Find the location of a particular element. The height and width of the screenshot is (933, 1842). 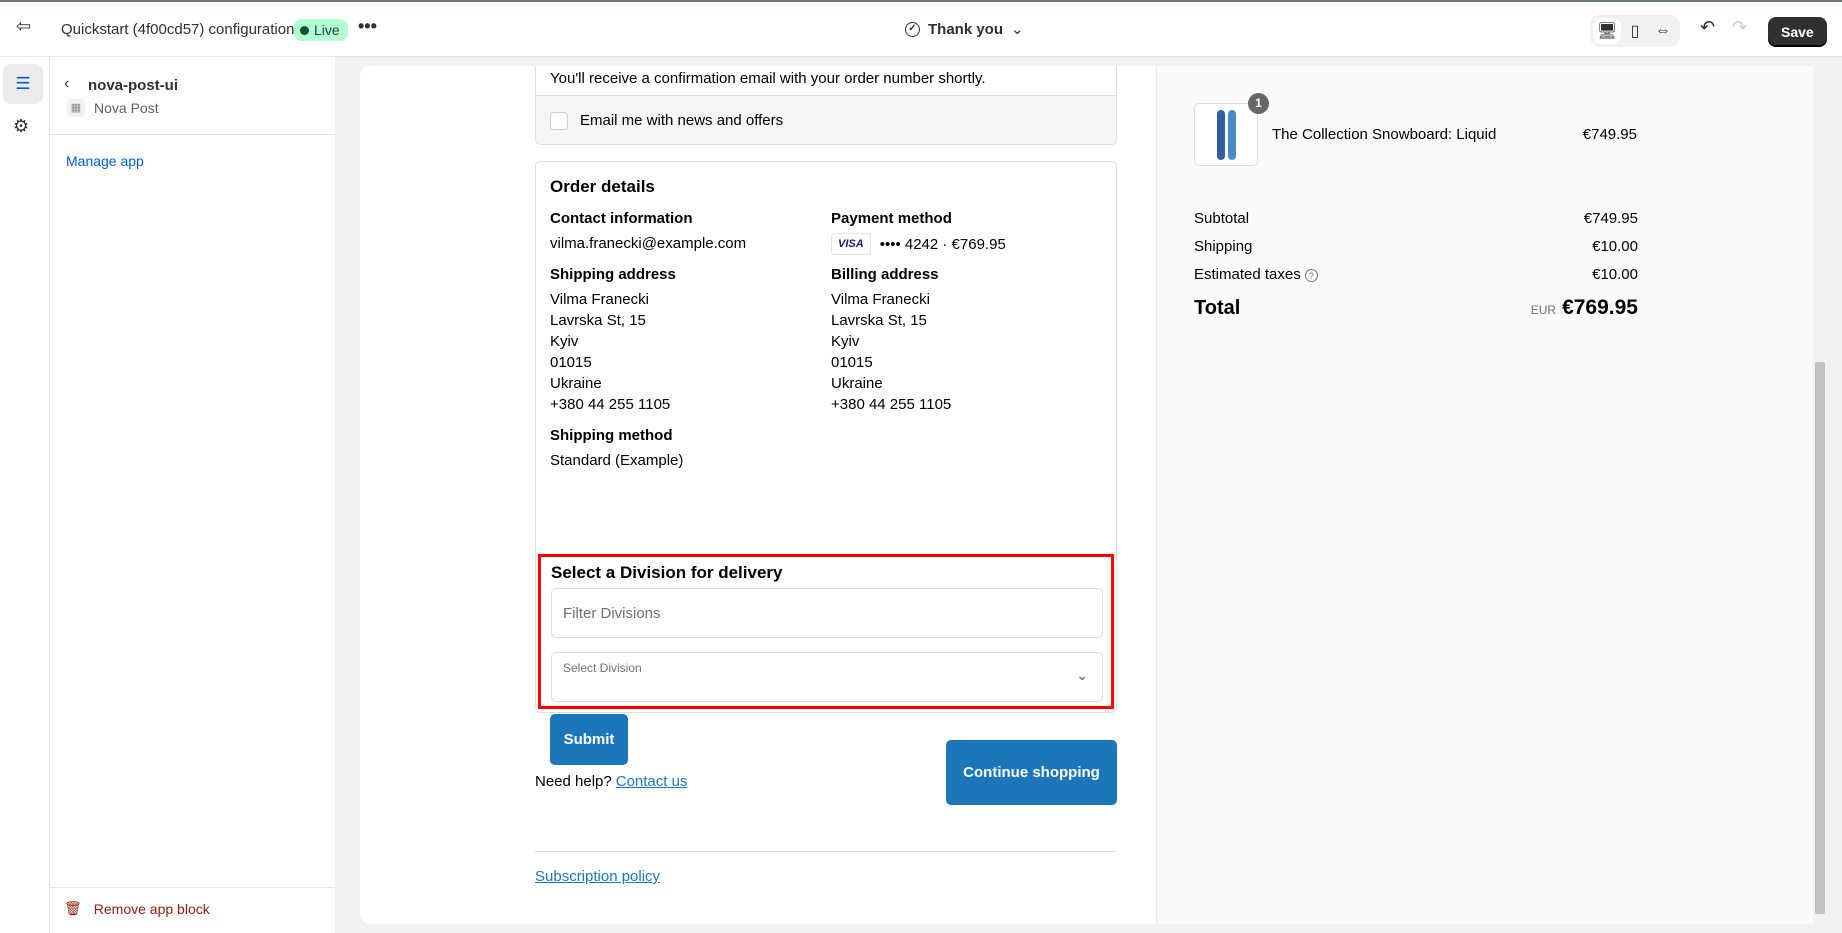

billing-address-label: Billing address is located at coordinates (885, 274).